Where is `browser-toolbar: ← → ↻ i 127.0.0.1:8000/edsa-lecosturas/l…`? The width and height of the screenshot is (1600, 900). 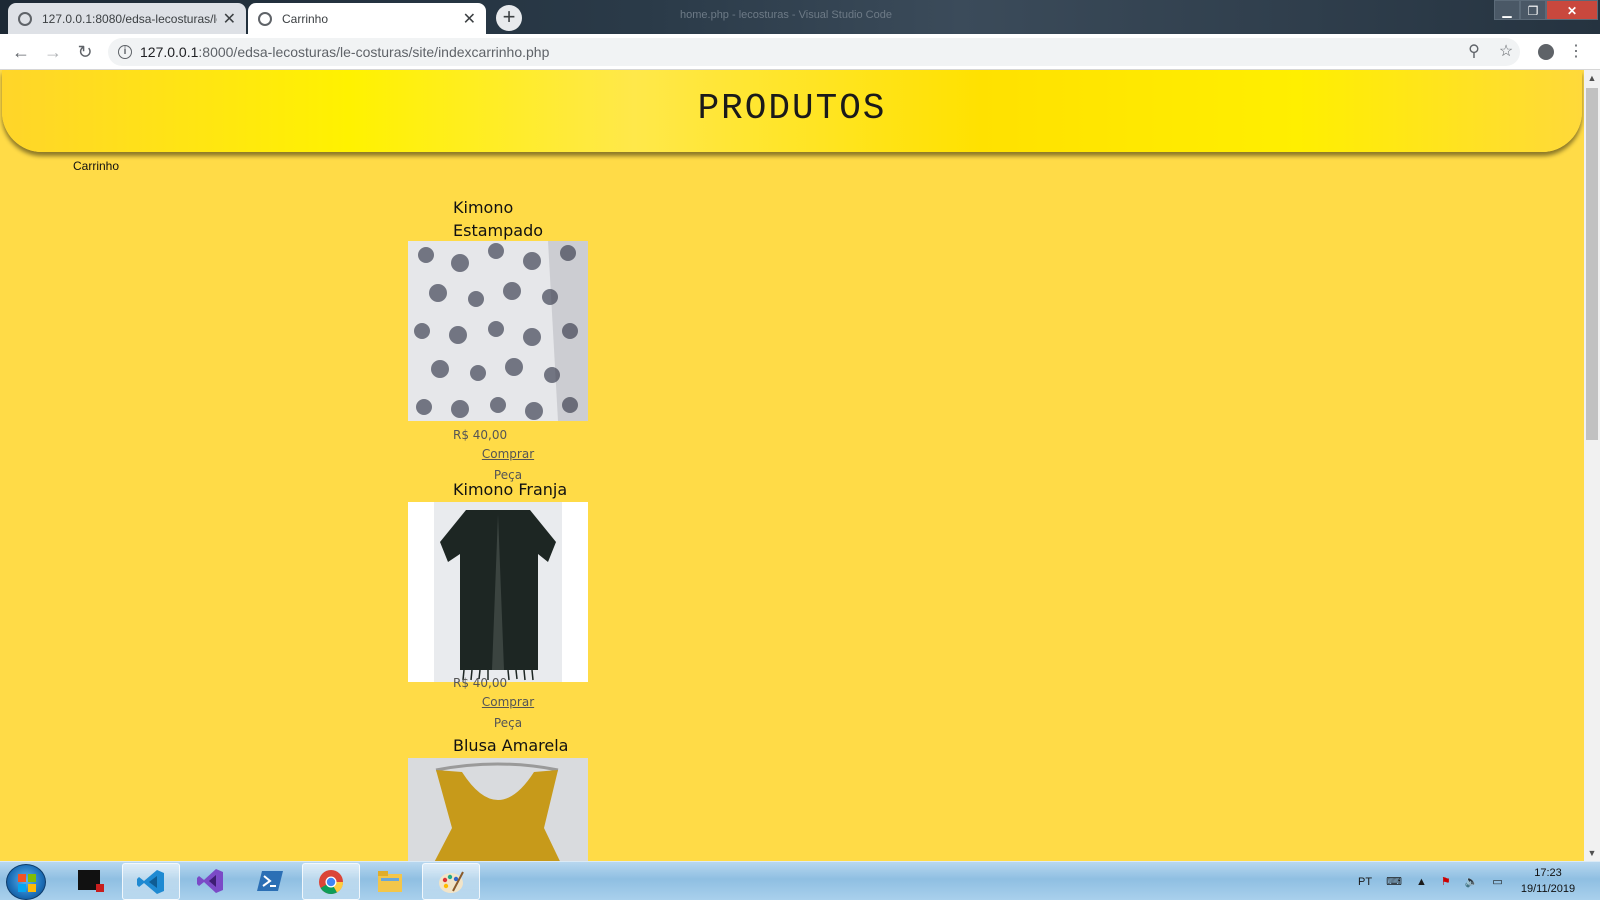 browser-toolbar: ← → ↻ i 127.0.0.1:8000/edsa-lecosturas/l… is located at coordinates (800, 52).